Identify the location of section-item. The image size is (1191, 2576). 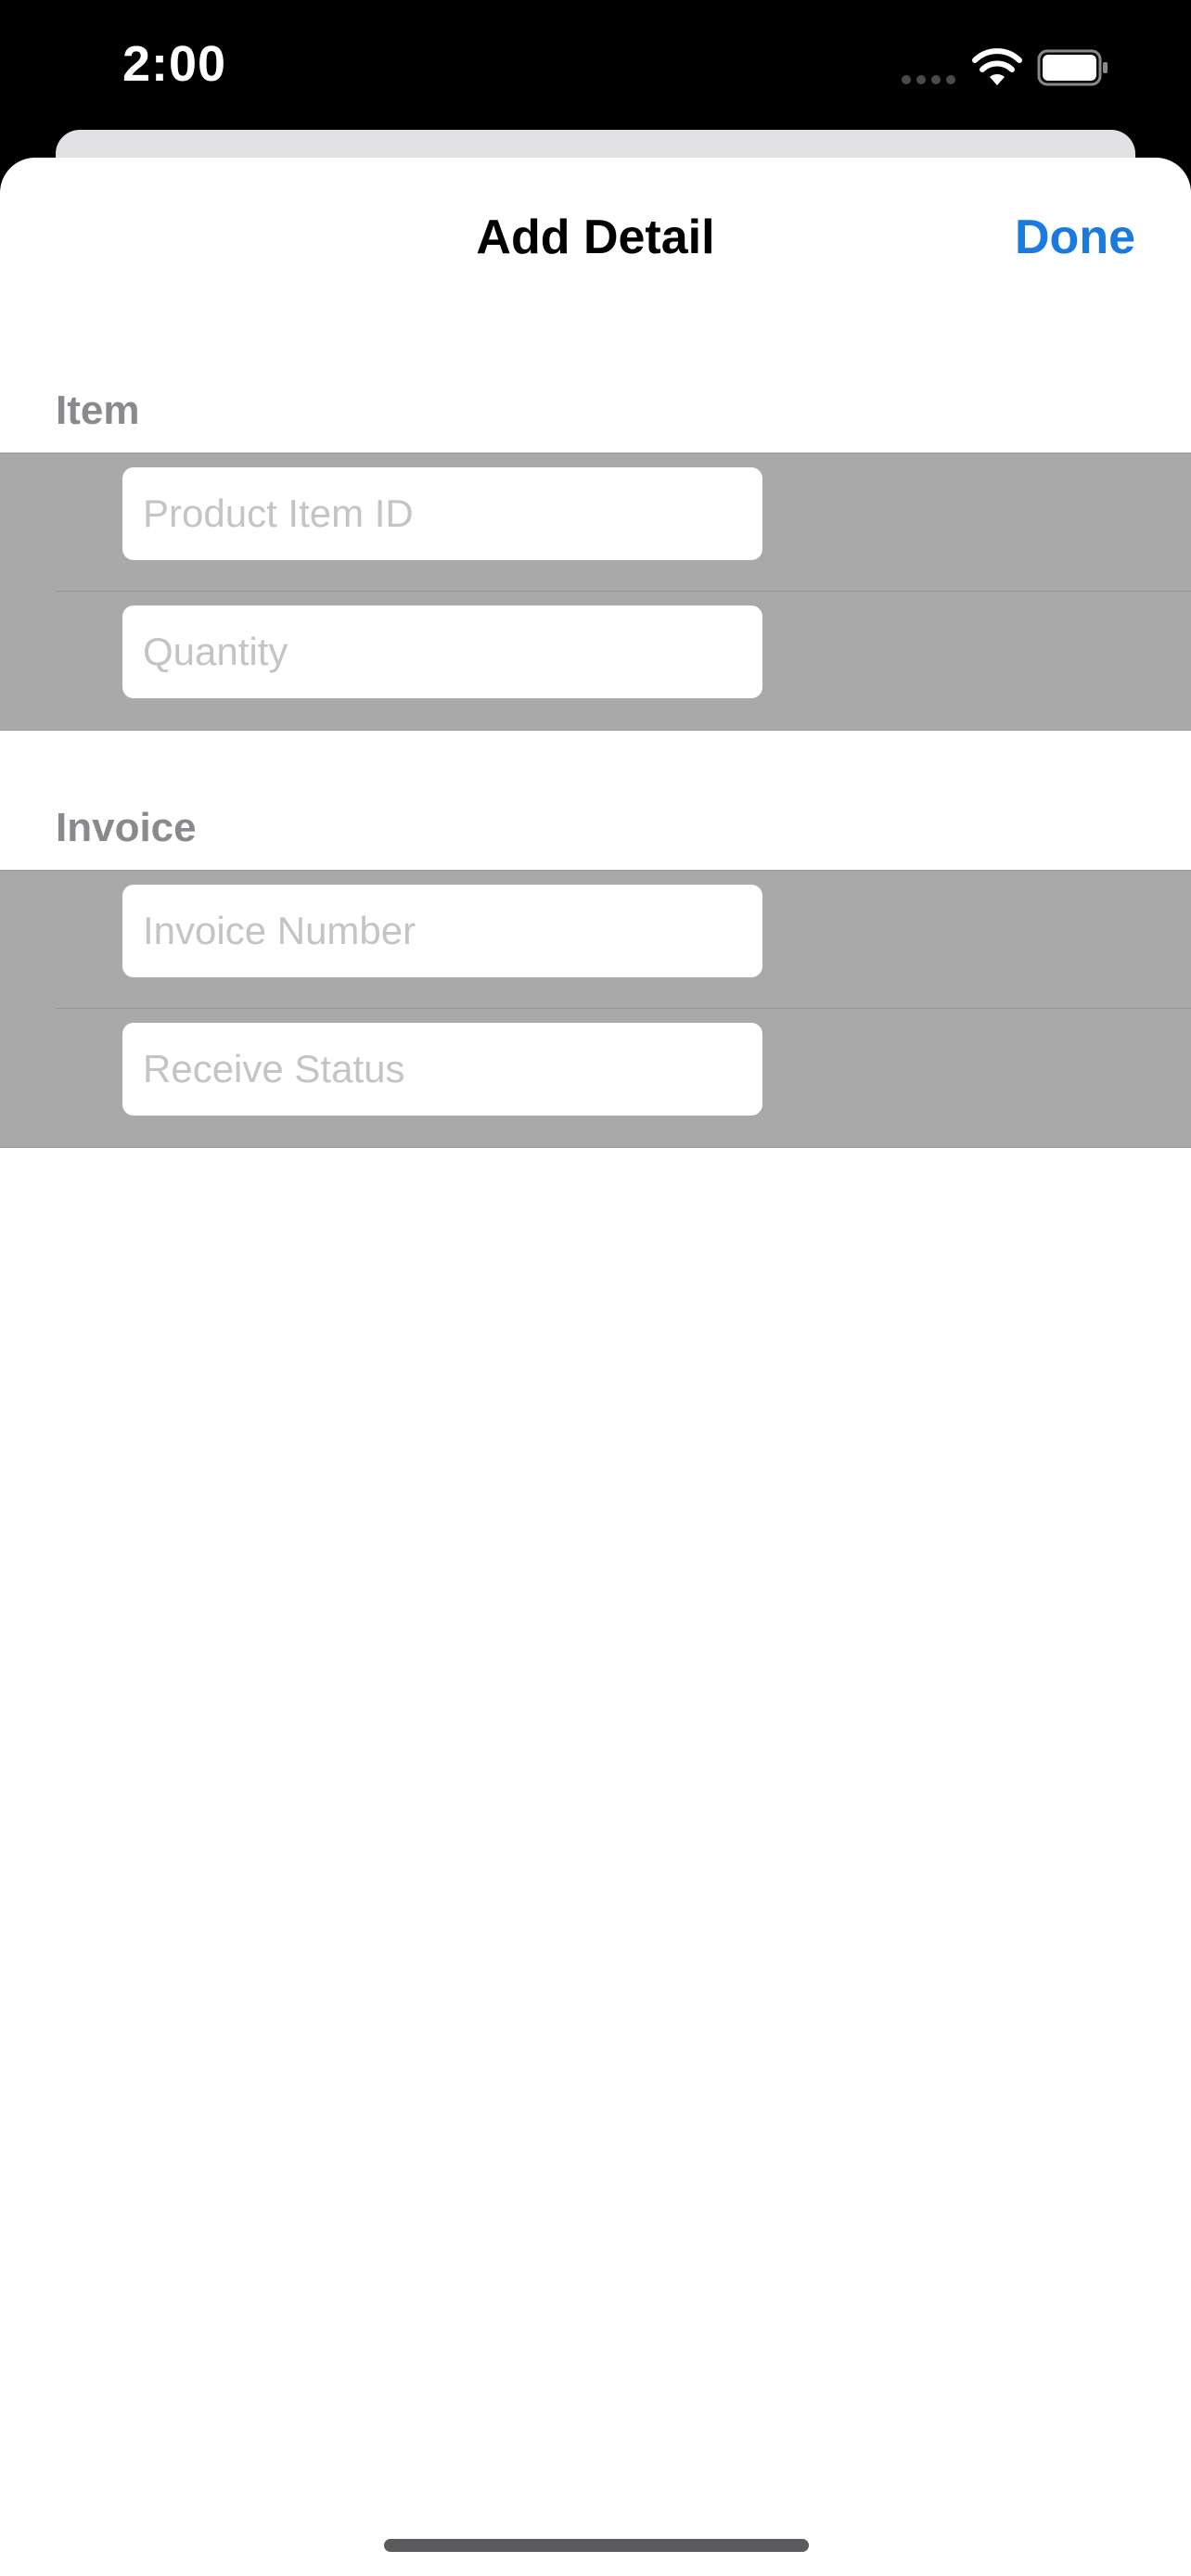
(595, 592).